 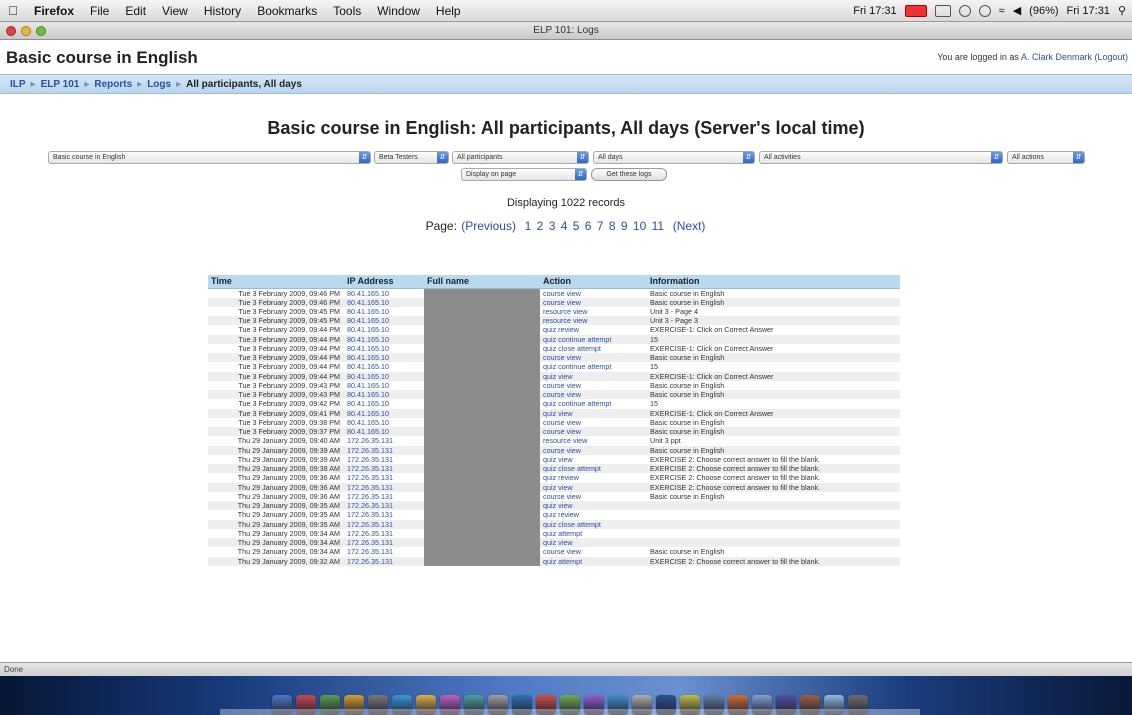 What do you see at coordinates (1088, 11) in the screenshot?
I see `clock-right: Fri 17:31` at bounding box center [1088, 11].